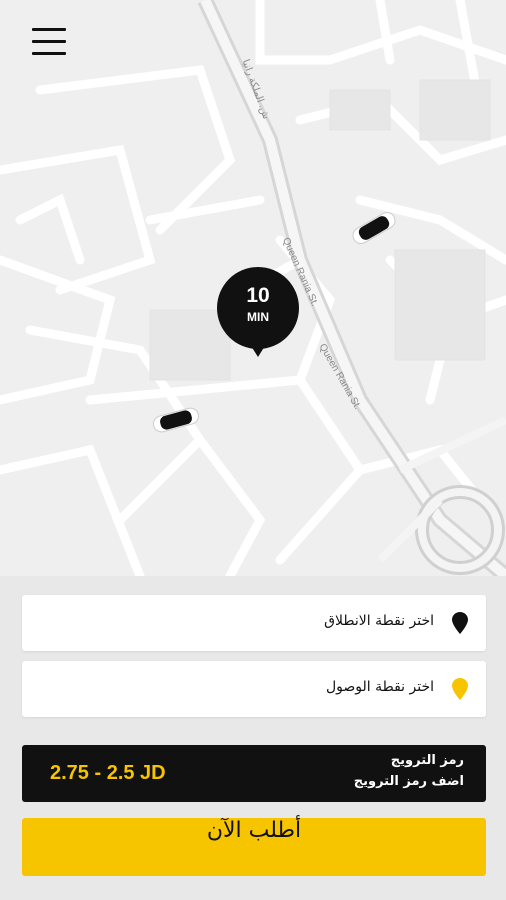 The height and width of the screenshot is (900, 506). I want to click on order-now-button: أطلب الآن, so click(254, 847).